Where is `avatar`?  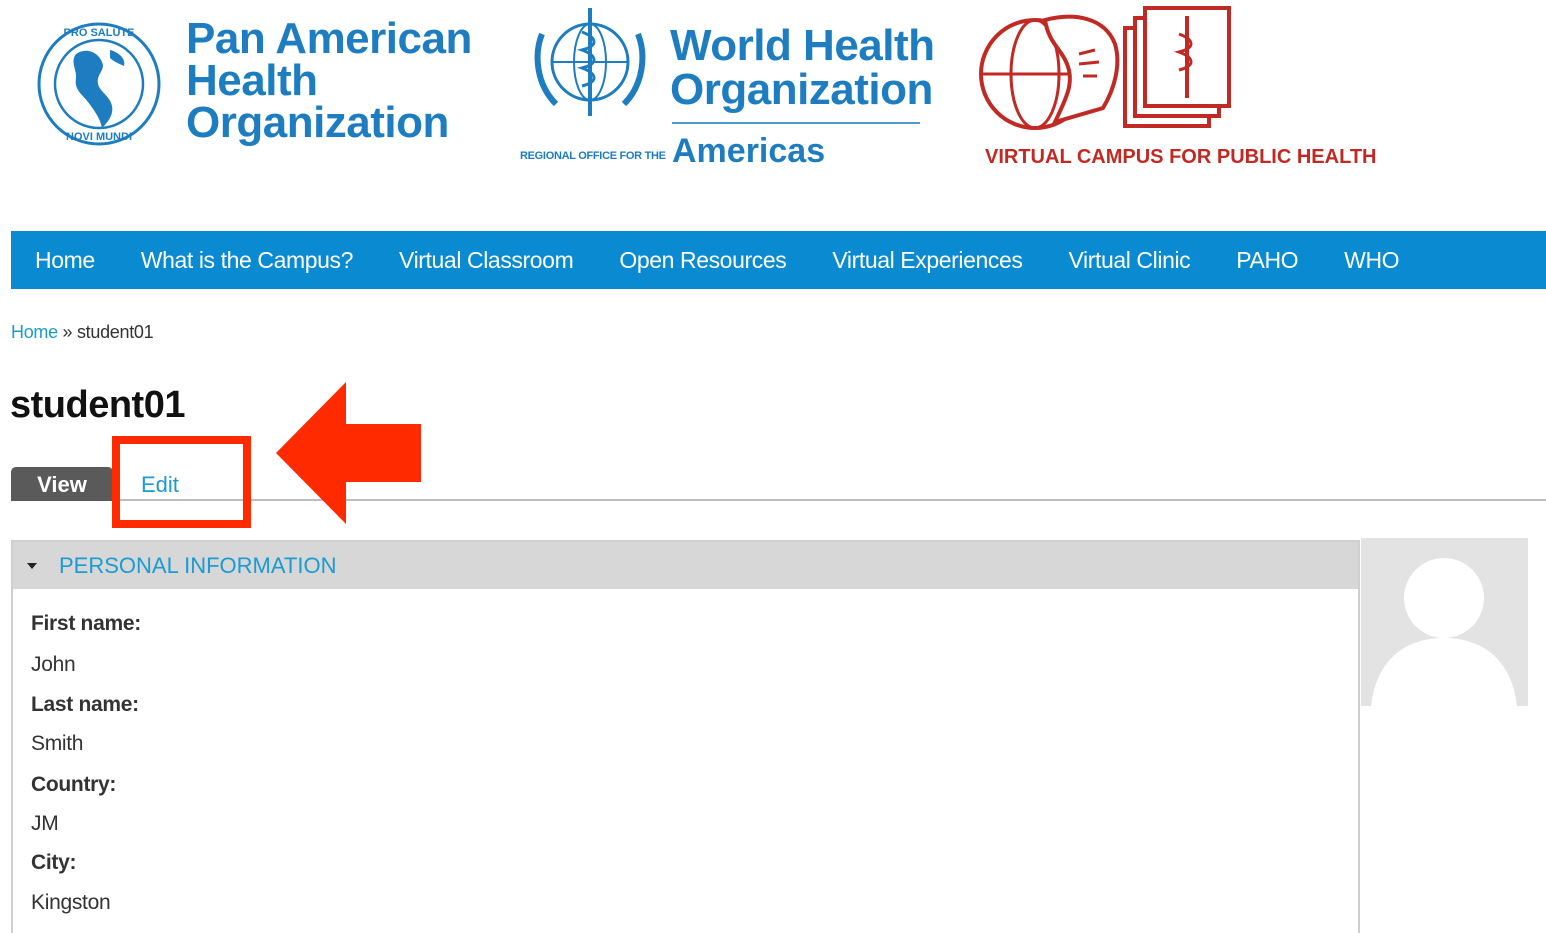
avatar is located at coordinates (1444, 622).